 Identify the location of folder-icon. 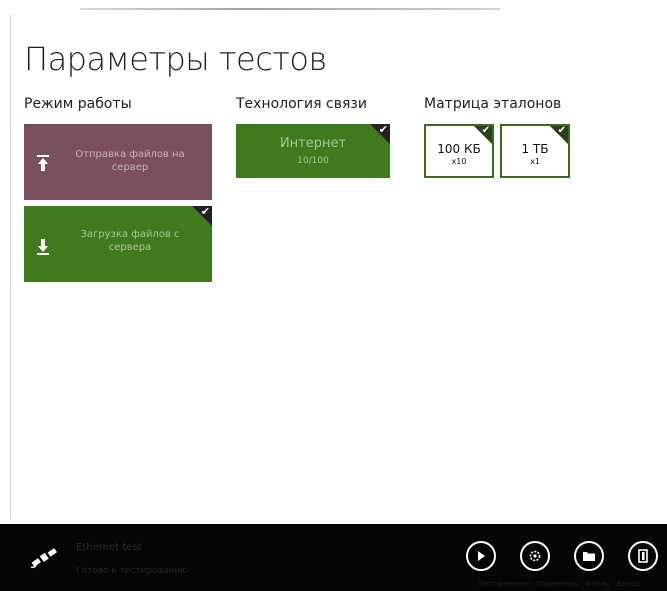
(589, 556).